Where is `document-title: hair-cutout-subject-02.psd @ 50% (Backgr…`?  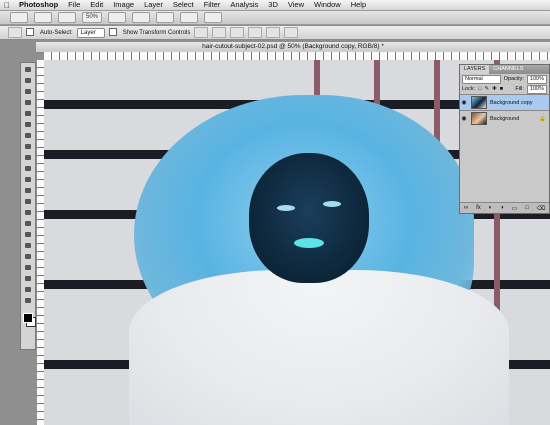
document-title: hair-cutout-subject-02.psd @ 50% (Backgr… is located at coordinates (293, 46).